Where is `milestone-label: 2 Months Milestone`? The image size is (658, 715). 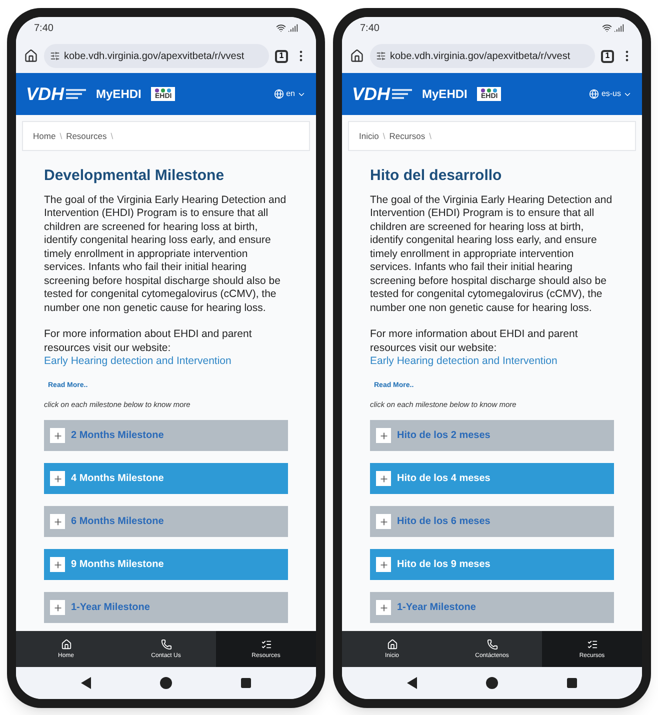 milestone-label: 2 Months Milestone is located at coordinates (117, 436).